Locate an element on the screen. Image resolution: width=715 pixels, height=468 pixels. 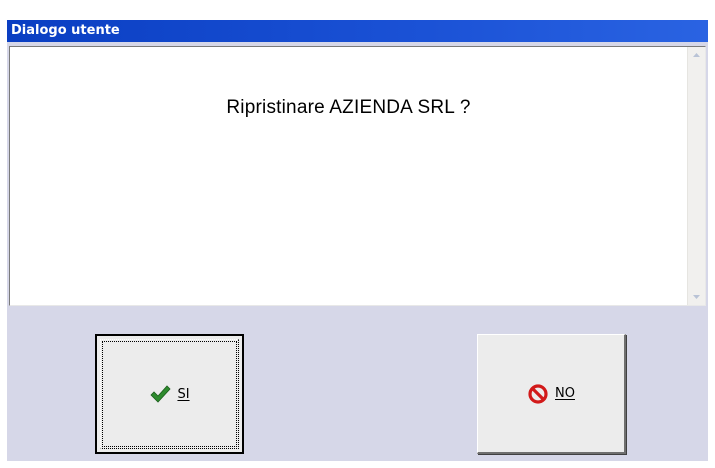
scroll-up-button is located at coordinates (696, 55).